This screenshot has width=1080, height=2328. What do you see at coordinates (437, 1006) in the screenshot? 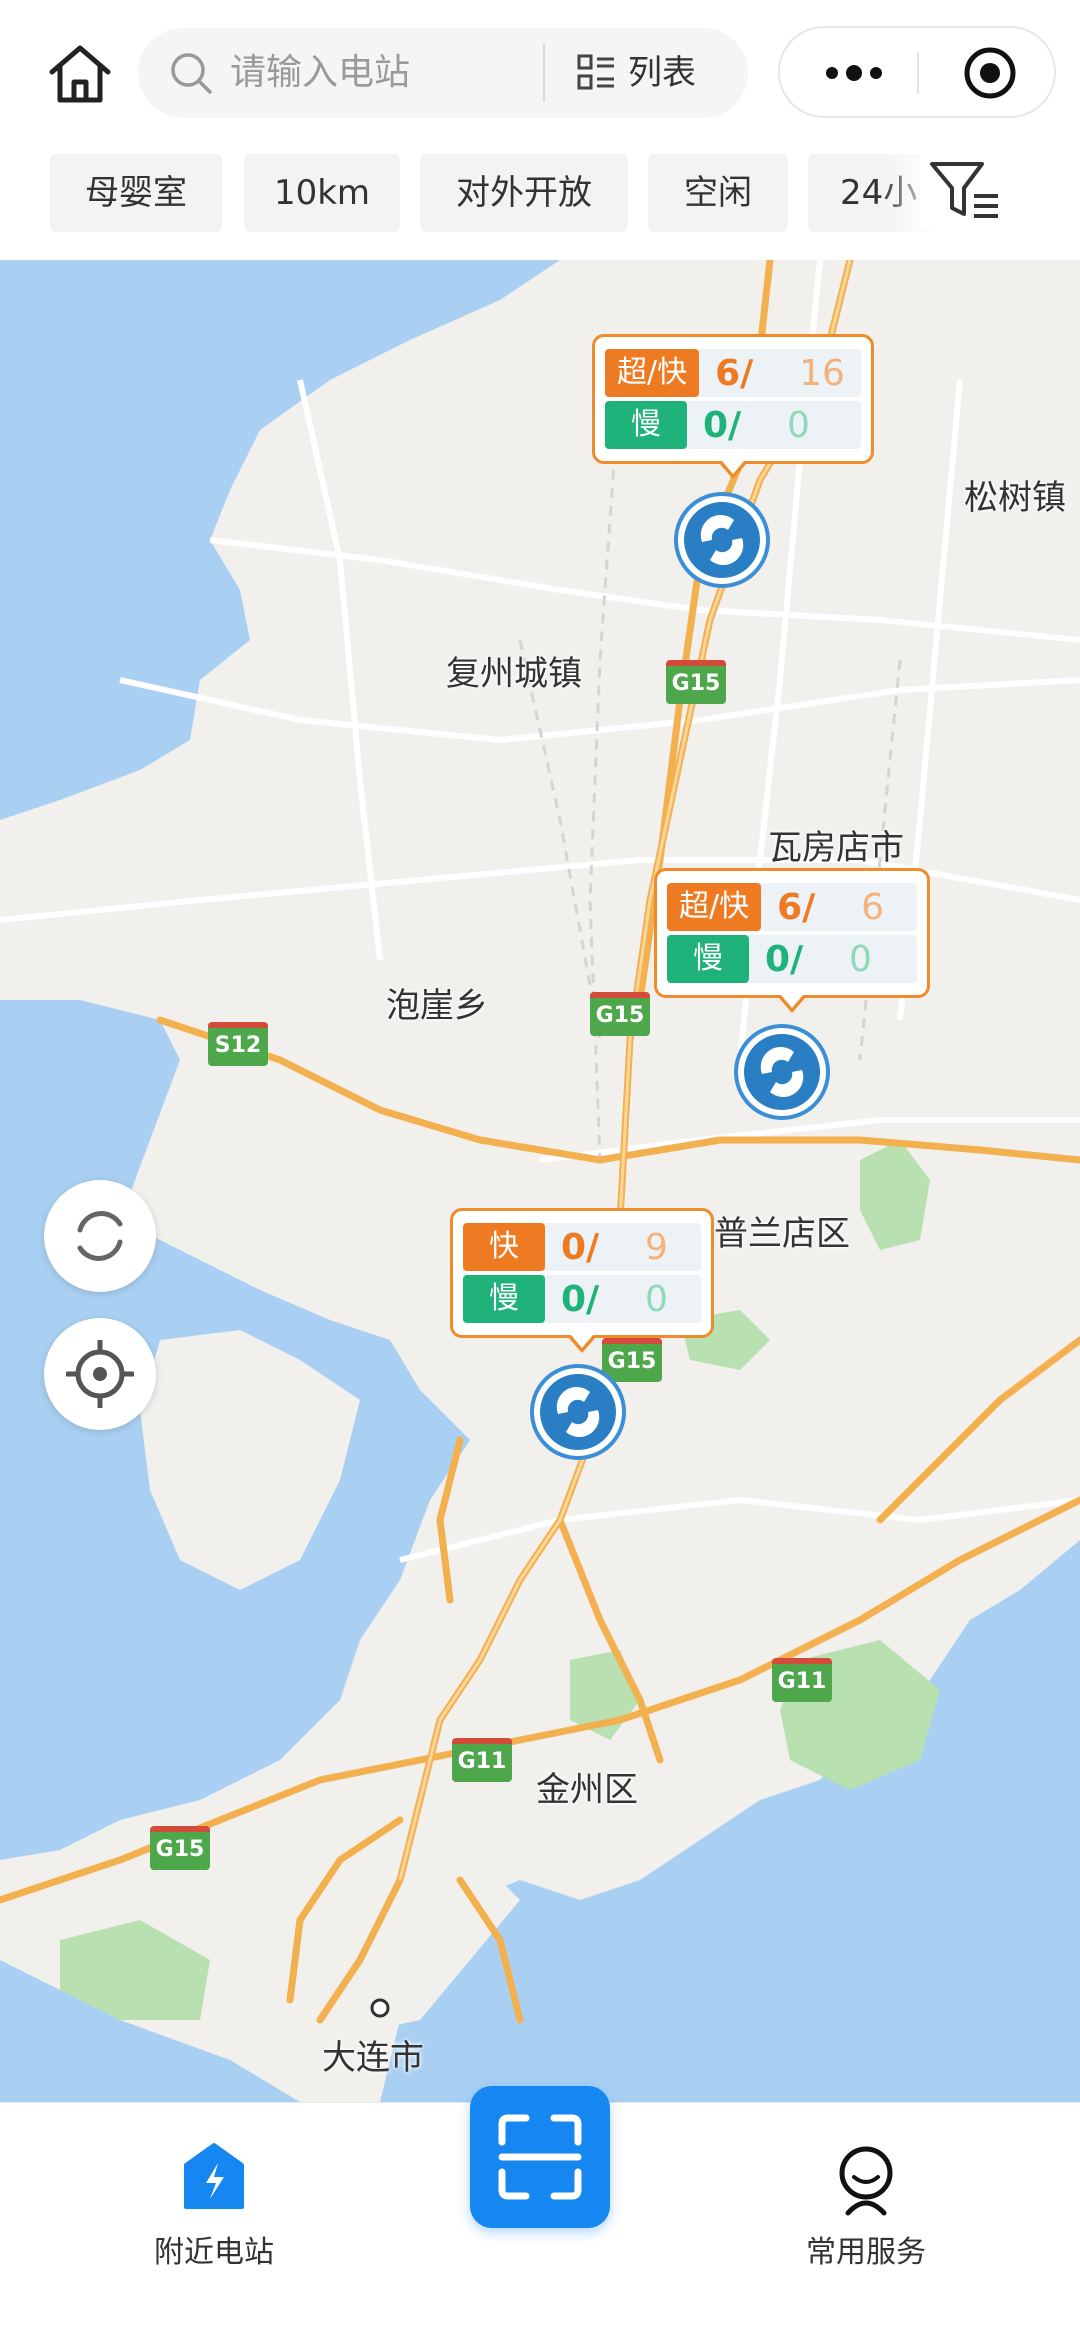
I see `place-label-paoya: 泡崖乡` at bounding box center [437, 1006].